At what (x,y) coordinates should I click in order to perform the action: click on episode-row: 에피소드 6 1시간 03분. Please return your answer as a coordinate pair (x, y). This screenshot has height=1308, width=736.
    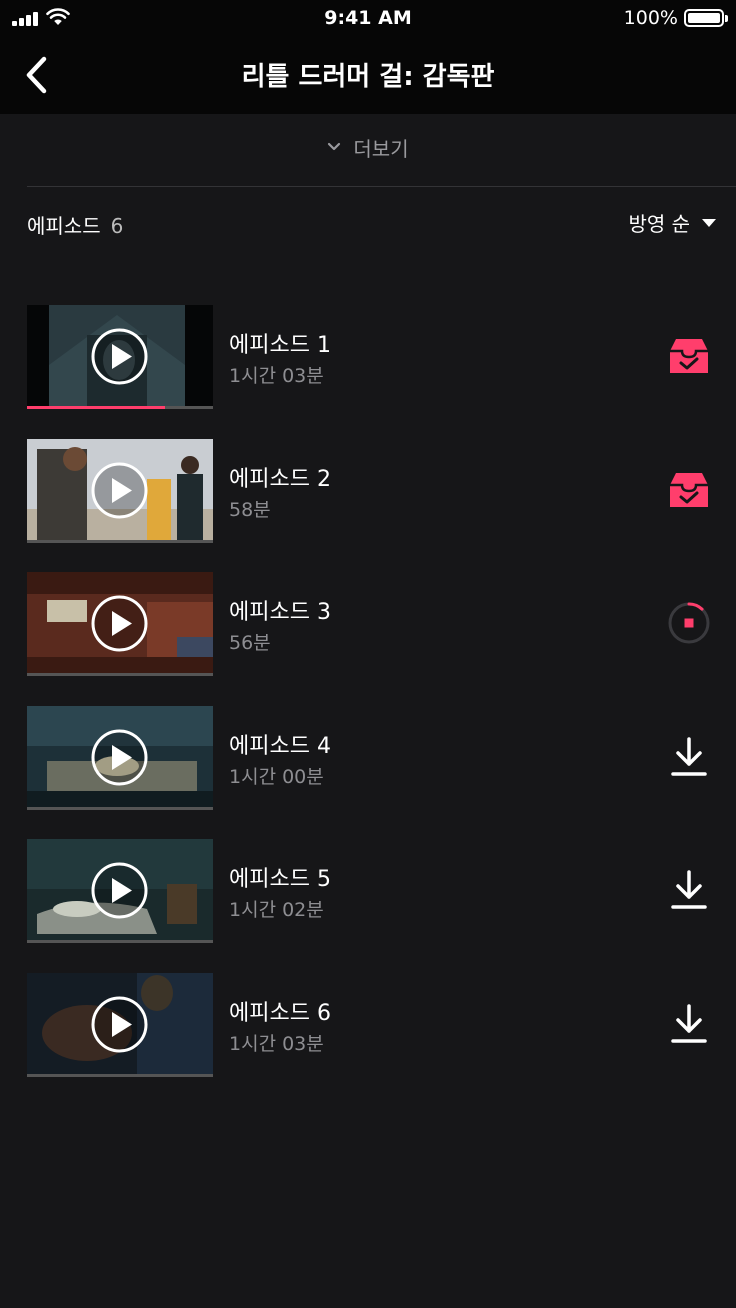
    Looking at the image, I should click on (368, 1039).